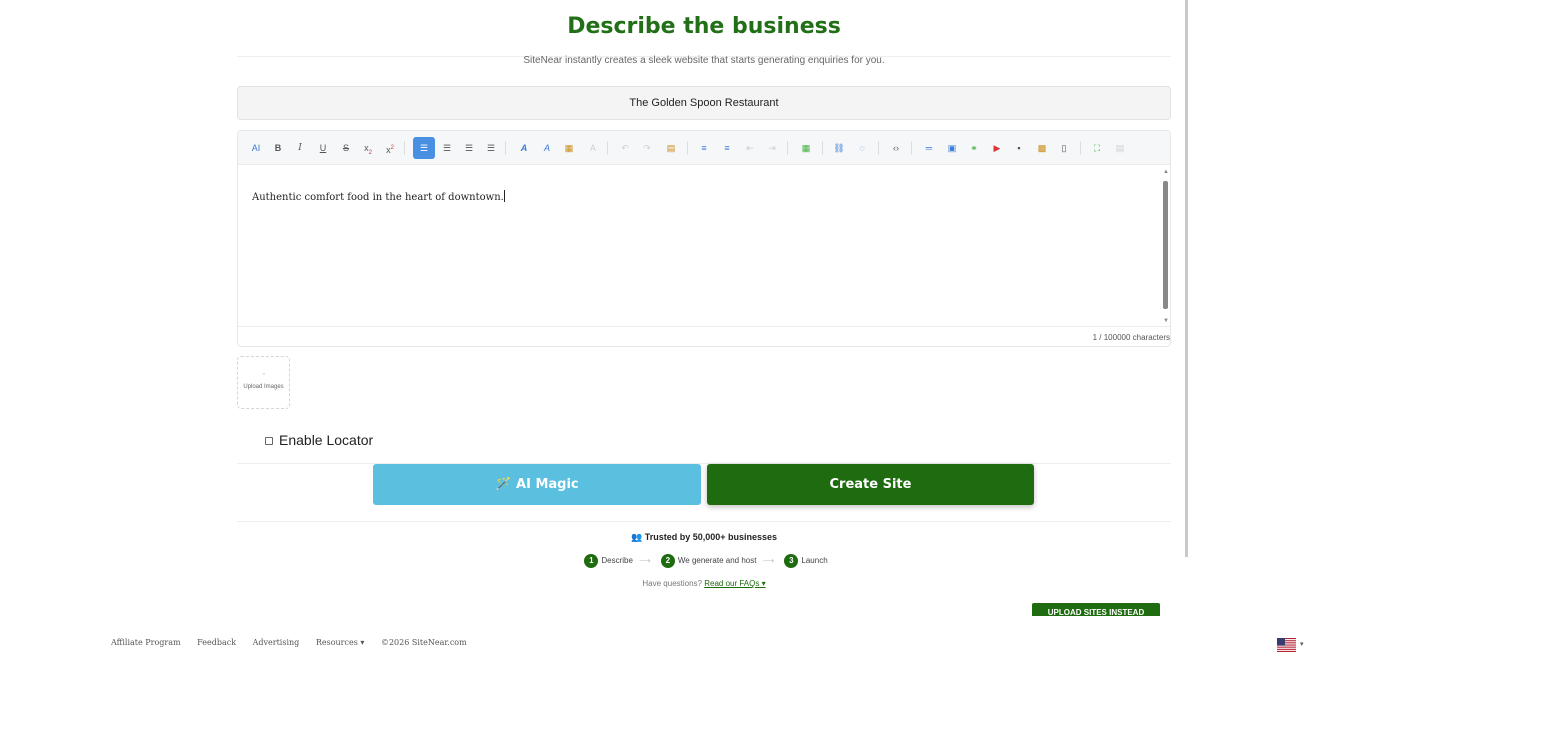  I want to click on redo-icon: ↷, so click(647, 148).